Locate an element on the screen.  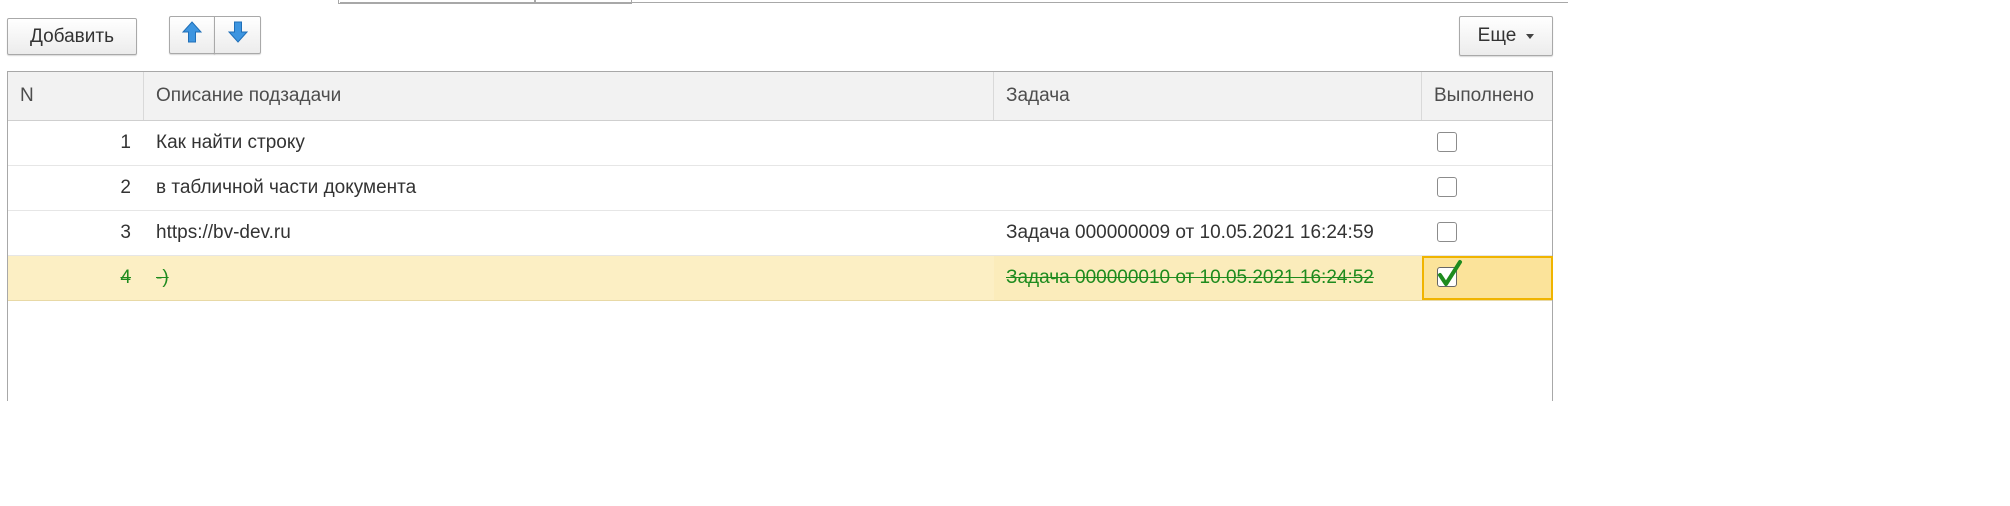
arrow-down-icon is located at coordinates (237, 35).